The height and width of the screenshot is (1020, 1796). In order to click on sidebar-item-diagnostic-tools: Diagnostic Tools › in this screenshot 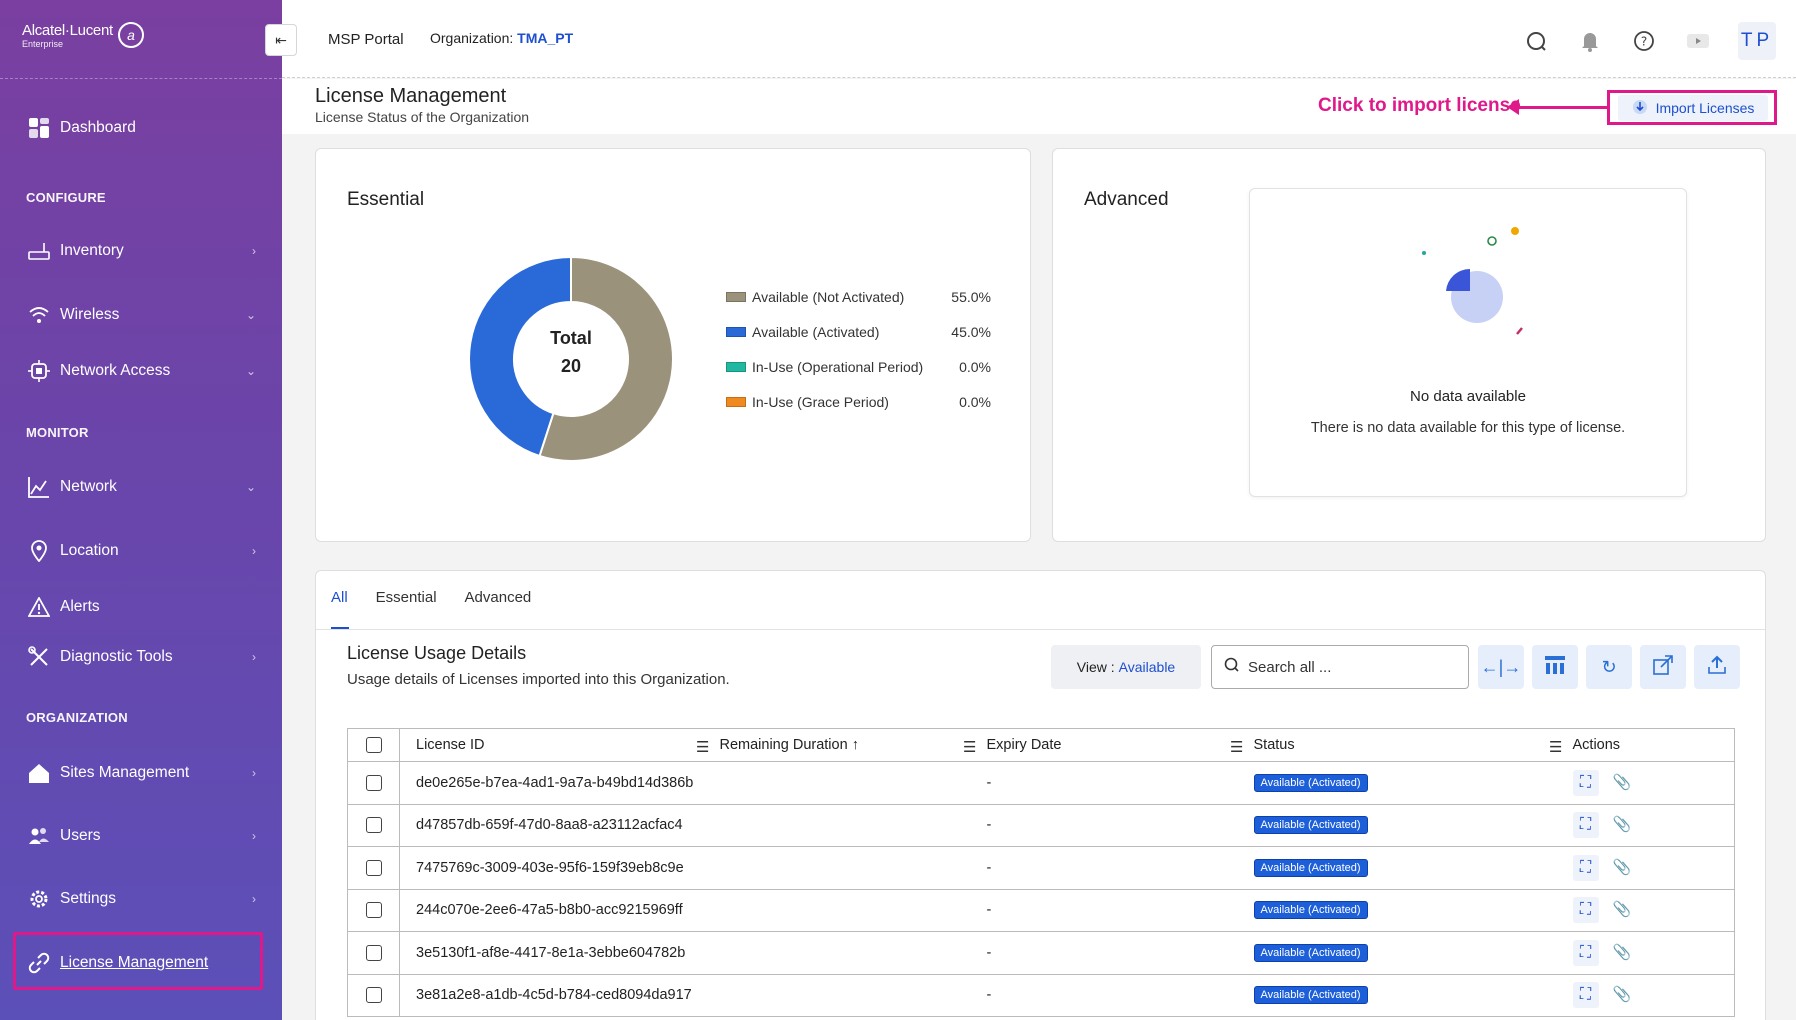, I will do `click(141, 657)`.